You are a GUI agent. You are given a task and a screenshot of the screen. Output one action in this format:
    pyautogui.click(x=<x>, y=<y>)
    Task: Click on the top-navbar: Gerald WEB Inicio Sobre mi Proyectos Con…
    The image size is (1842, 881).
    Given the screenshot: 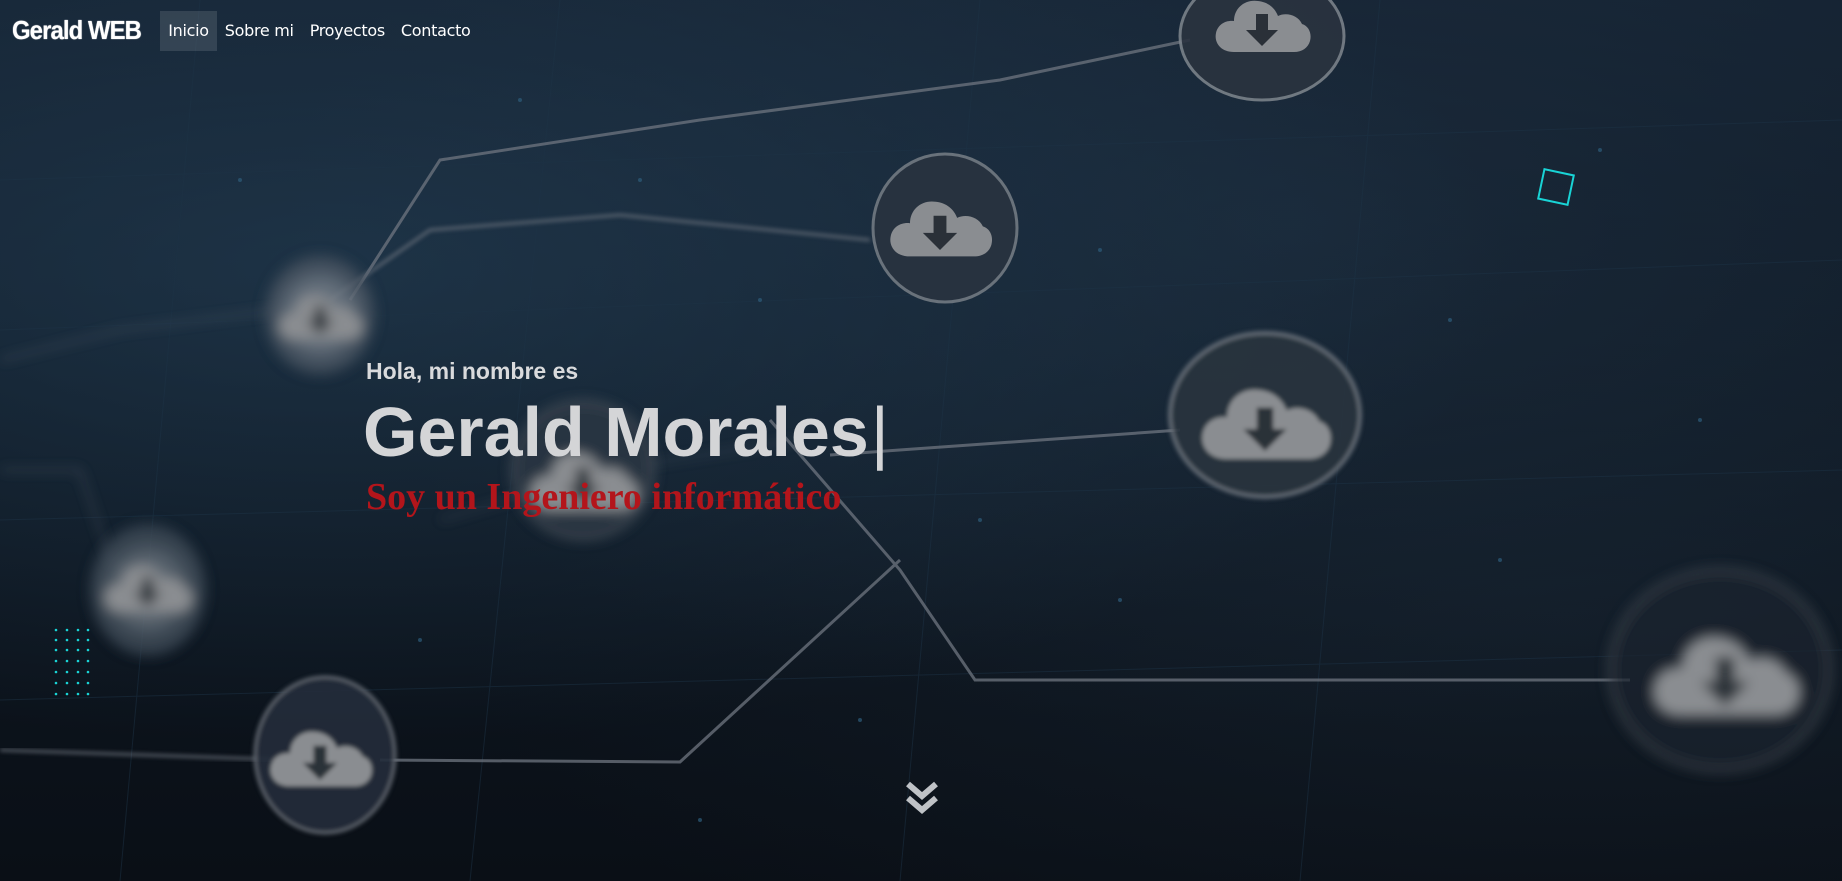 What is the action you would take?
    pyautogui.click(x=921, y=30)
    